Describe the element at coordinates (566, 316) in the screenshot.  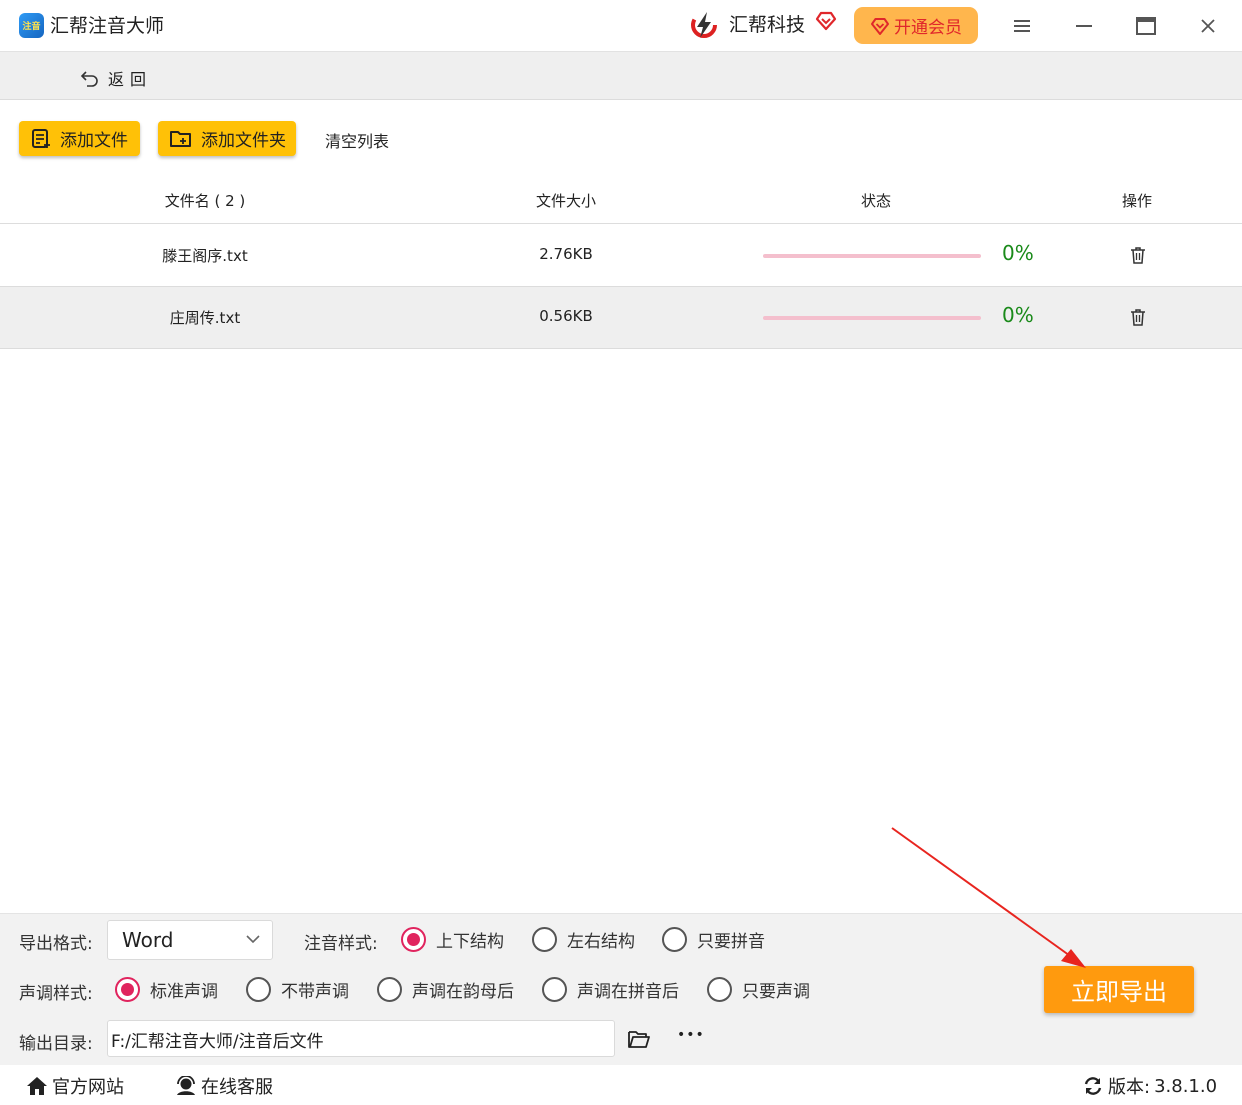
I see `file-size: 0.56KB` at that location.